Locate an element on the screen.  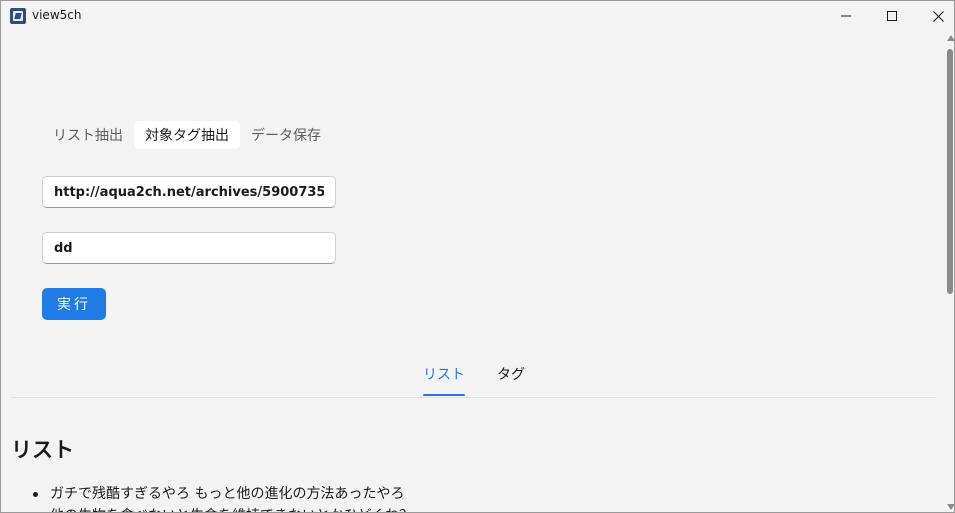
tab-list: リスト is located at coordinates (444, 374).